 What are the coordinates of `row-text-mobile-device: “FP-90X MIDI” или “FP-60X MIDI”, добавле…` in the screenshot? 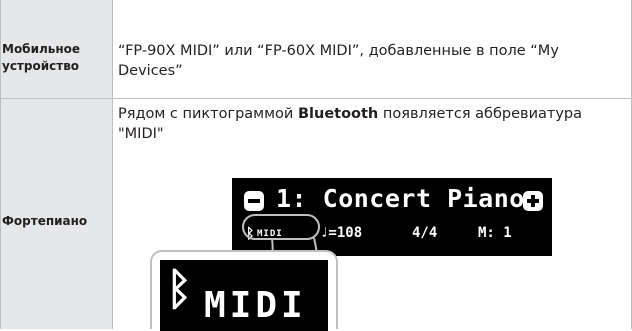 It's located at (338, 61).